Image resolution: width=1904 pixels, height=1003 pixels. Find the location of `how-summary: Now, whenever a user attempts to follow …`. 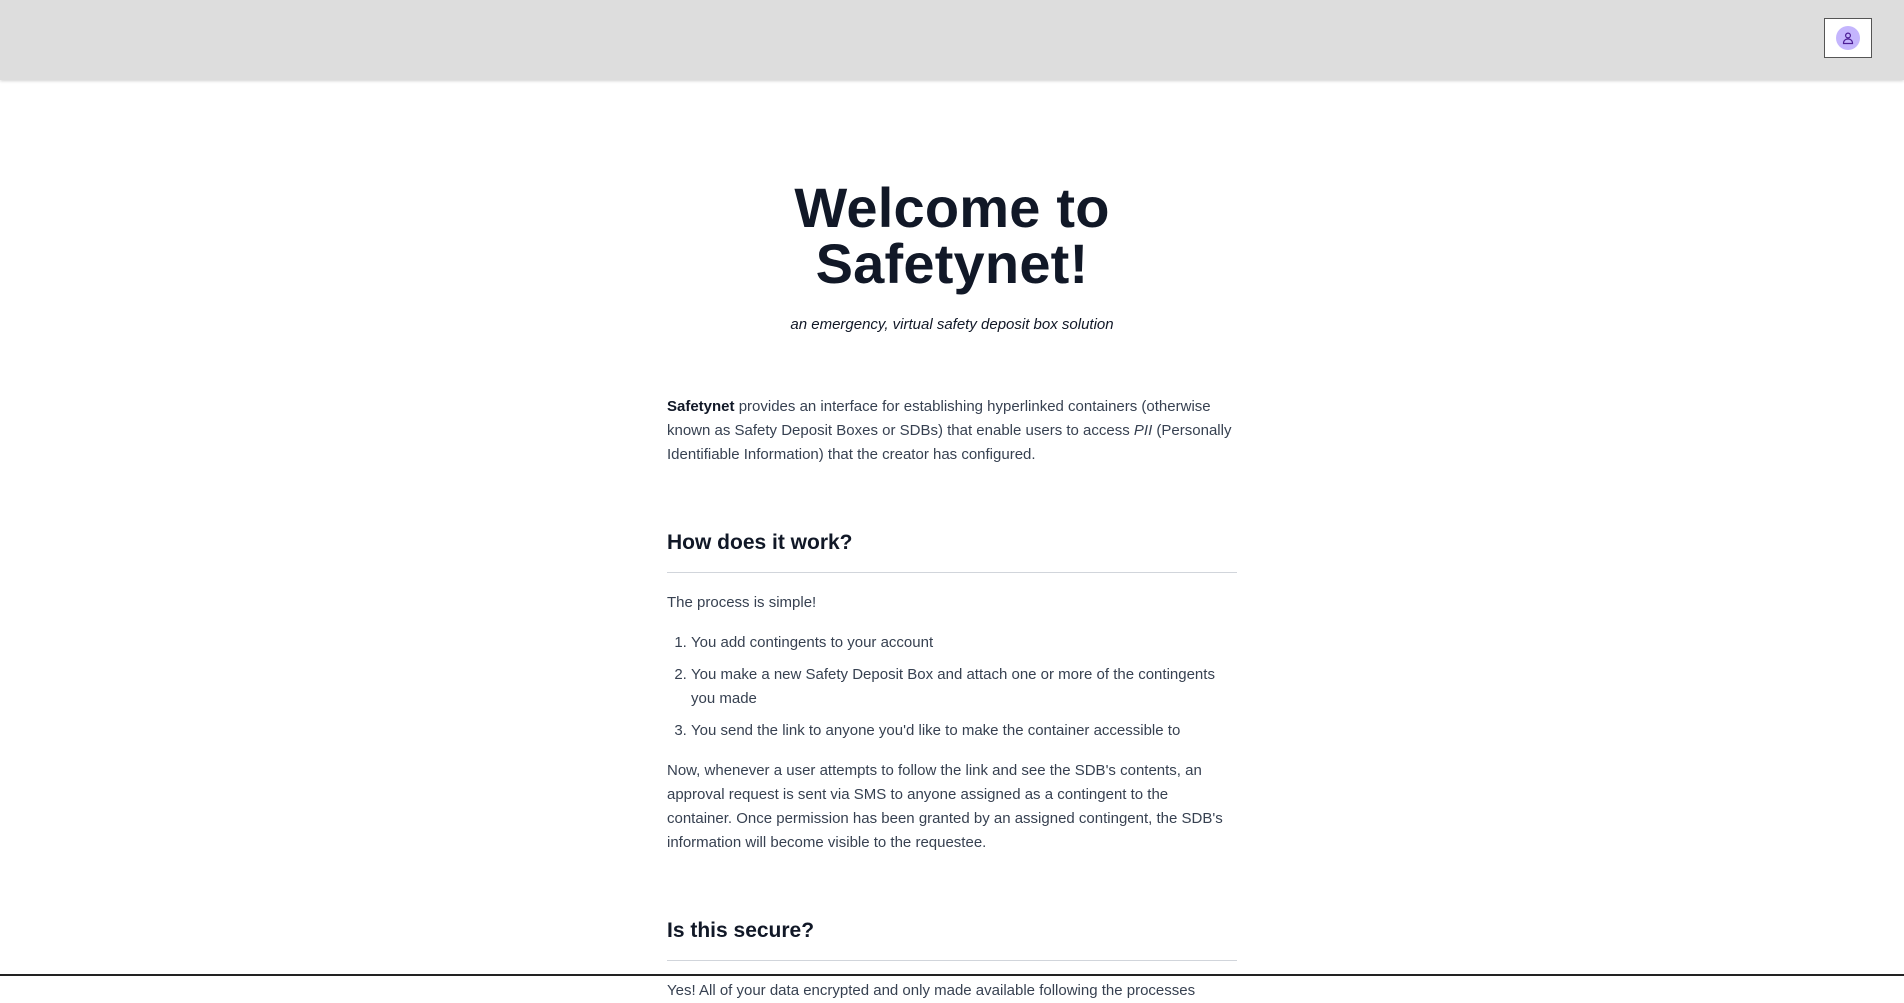

how-summary: Now, whenever a user attempts to follow … is located at coordinates (952, 807).